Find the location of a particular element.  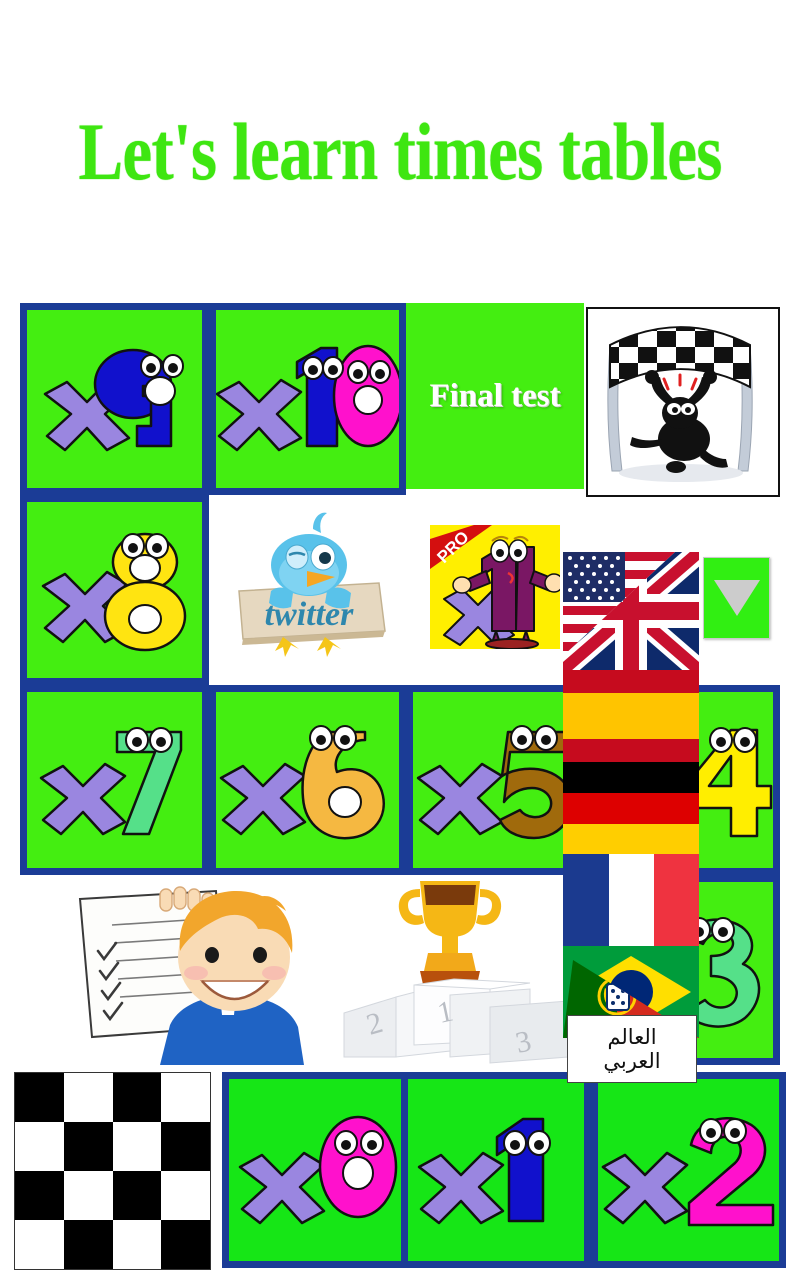

finish-line-image is located at coordinates (683, 402).